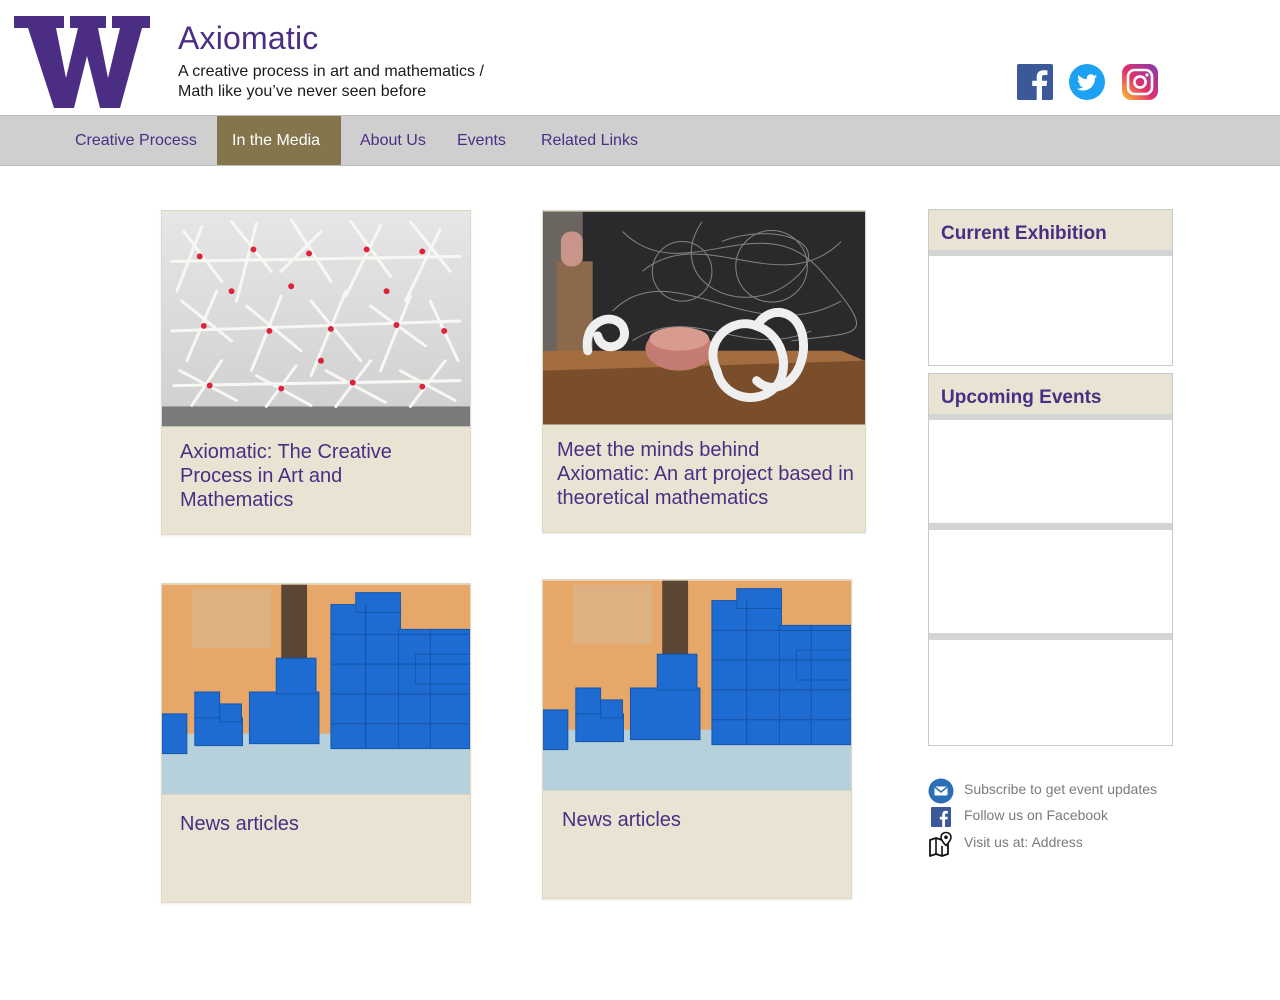  What do you see at coordinates (704, 318) in the screenshot?
I see `knot-sculptures-image` at bounding box center [704, 318].